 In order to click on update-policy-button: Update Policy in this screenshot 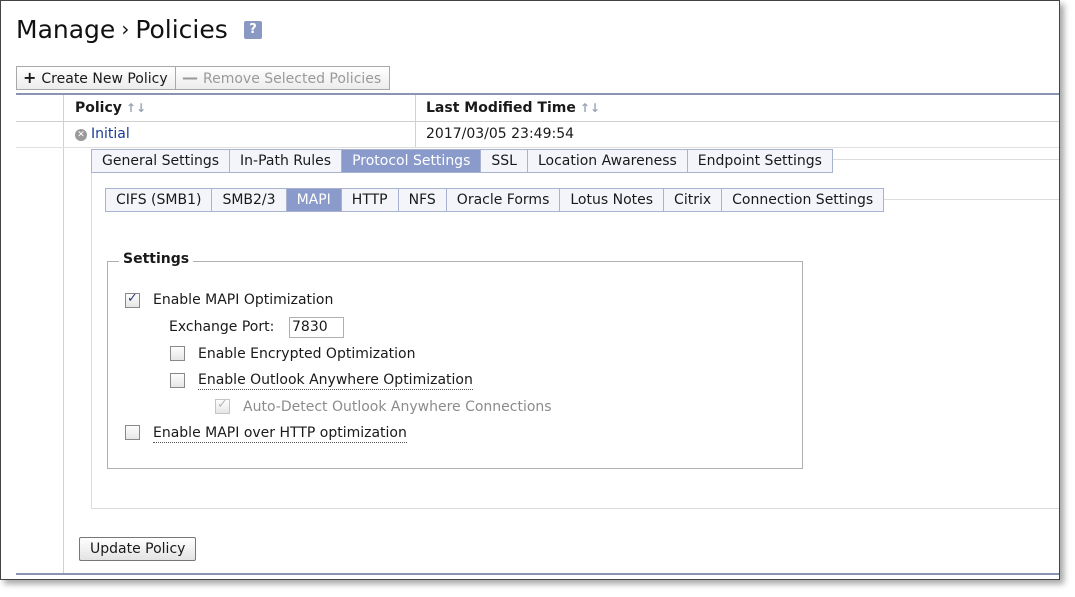, I will do `click(138, 549)`.